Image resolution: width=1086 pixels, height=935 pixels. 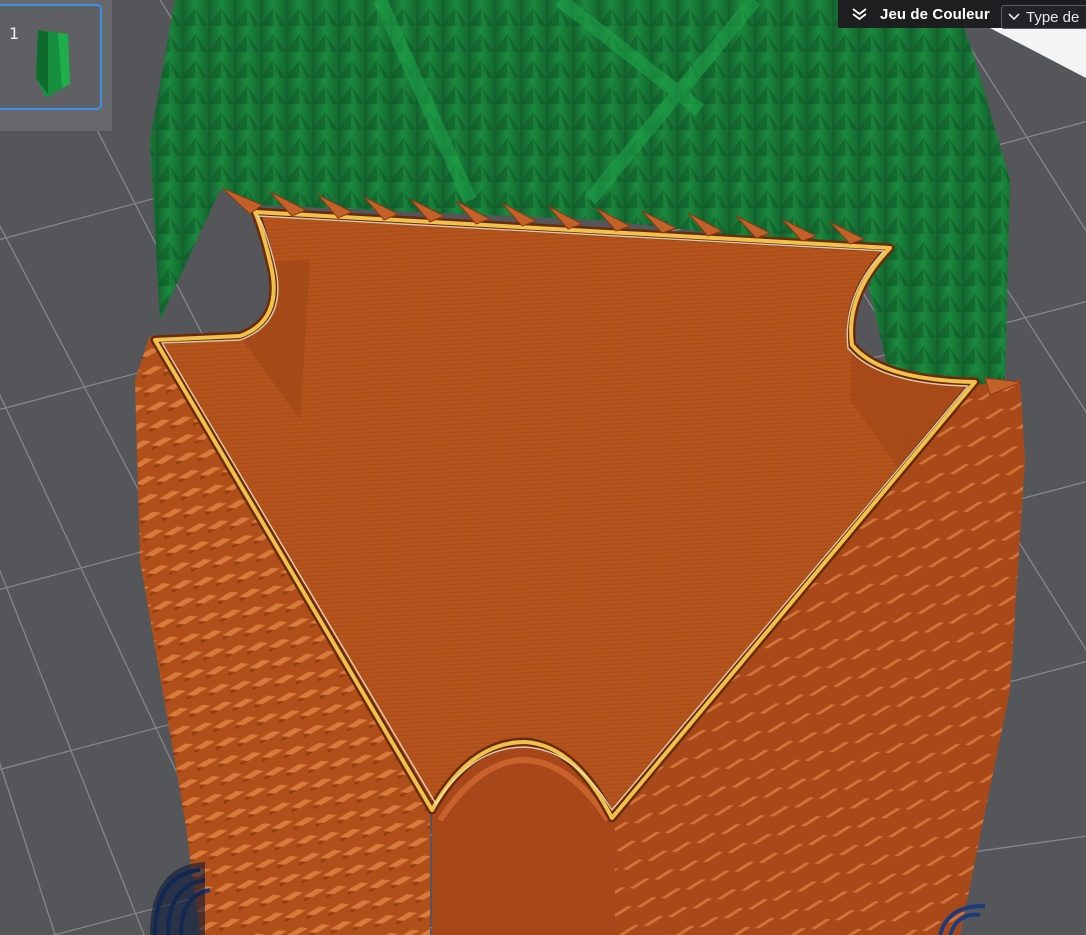 I want to click on preview-legend-bar: Jeu de Couleur Type de, so click(x=962, y=14).